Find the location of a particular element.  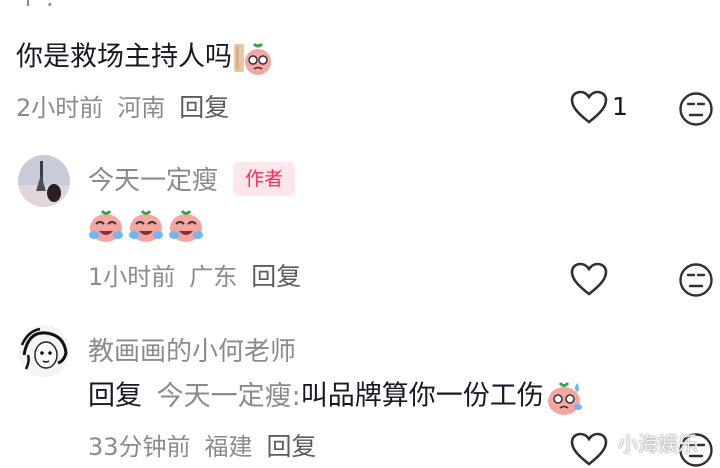

comment-time: 33分钟前 is located at coordinates (139, 447).